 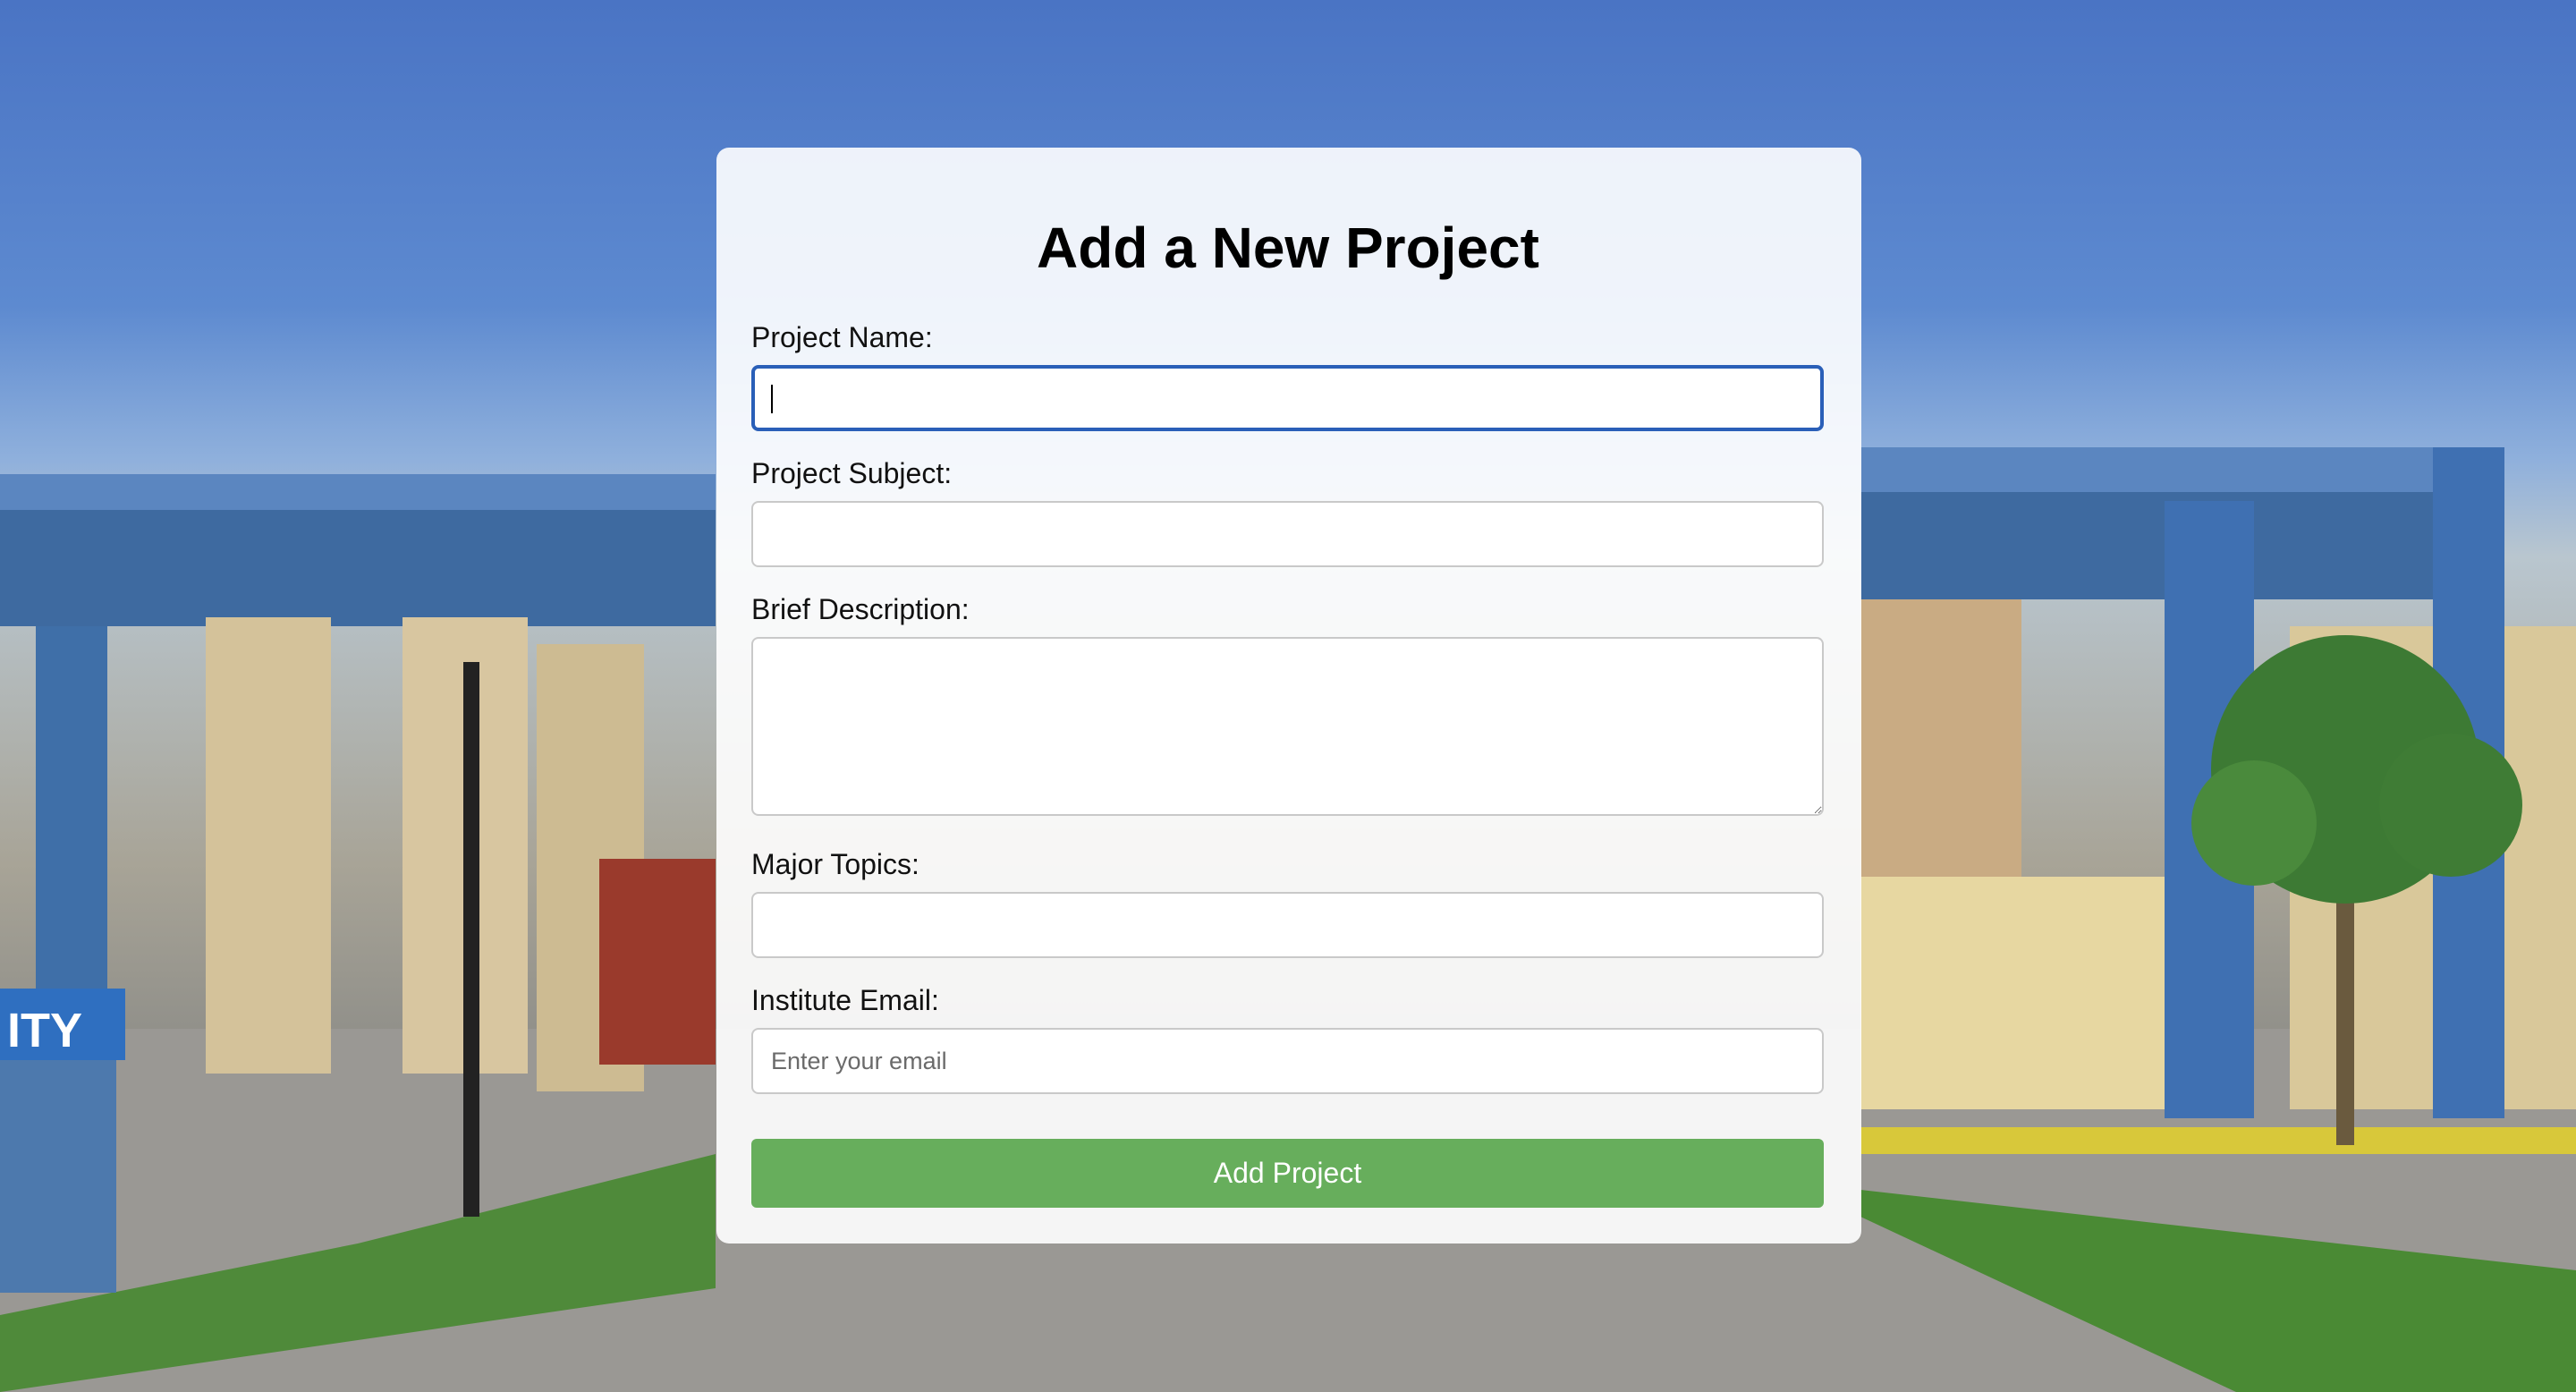 I want to click on project-name-label: Project Name:, so click(x=842, y=337).